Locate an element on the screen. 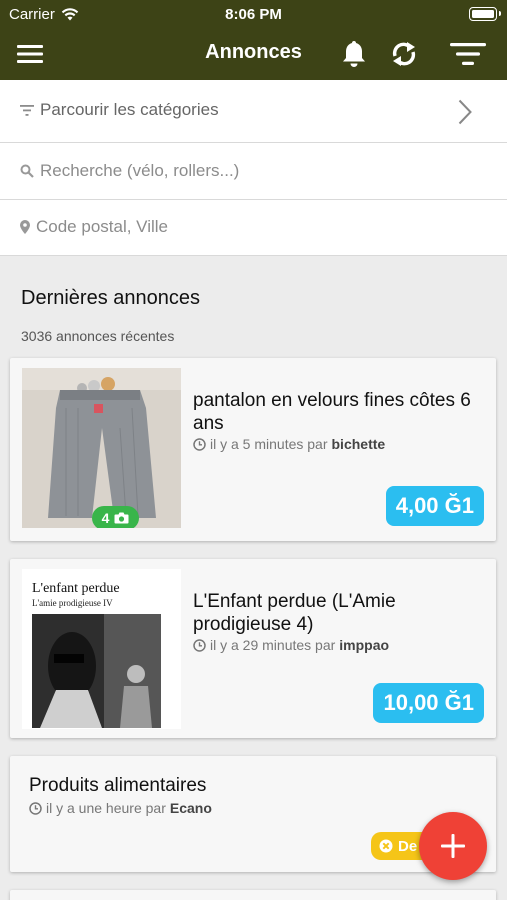  add-ad-button is located at coordinates (453, 846).